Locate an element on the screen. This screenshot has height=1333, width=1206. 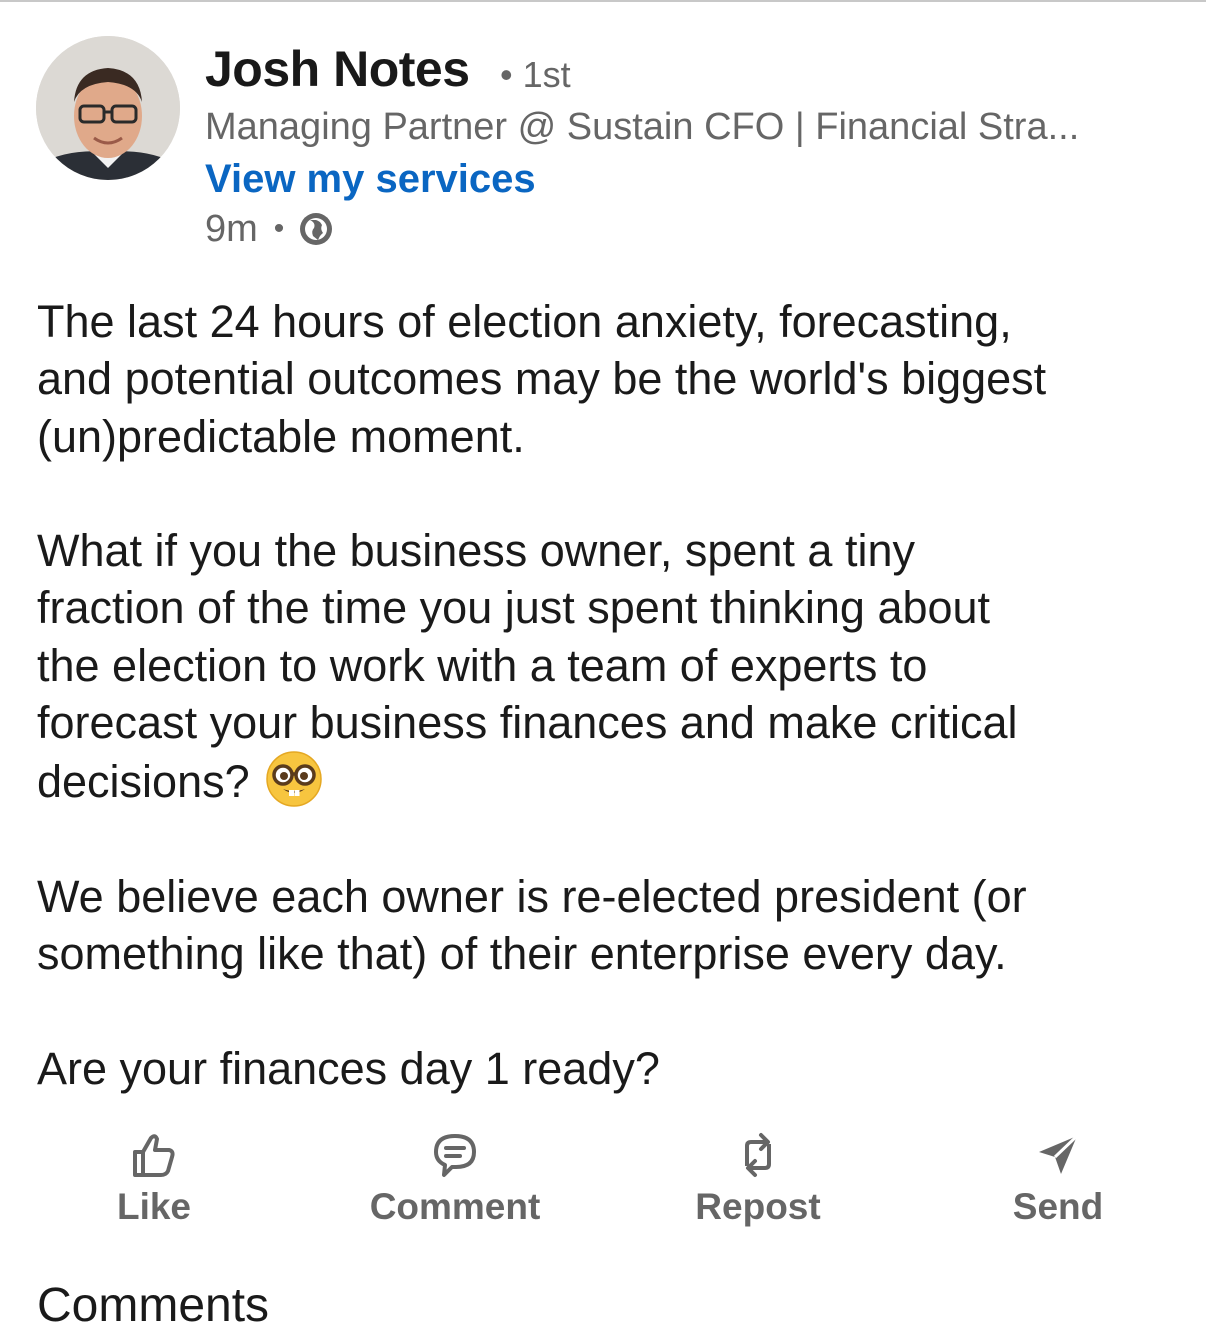
like-label: Like is located at coordinates (154, 1206).